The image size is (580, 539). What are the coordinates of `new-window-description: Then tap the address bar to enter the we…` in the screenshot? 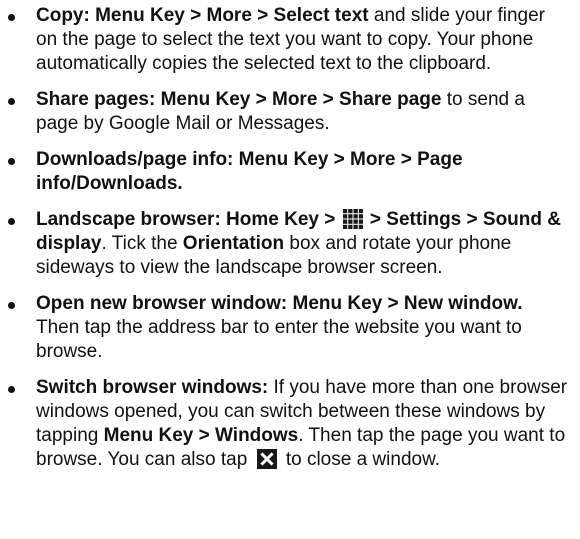 It's located at (279, 339).